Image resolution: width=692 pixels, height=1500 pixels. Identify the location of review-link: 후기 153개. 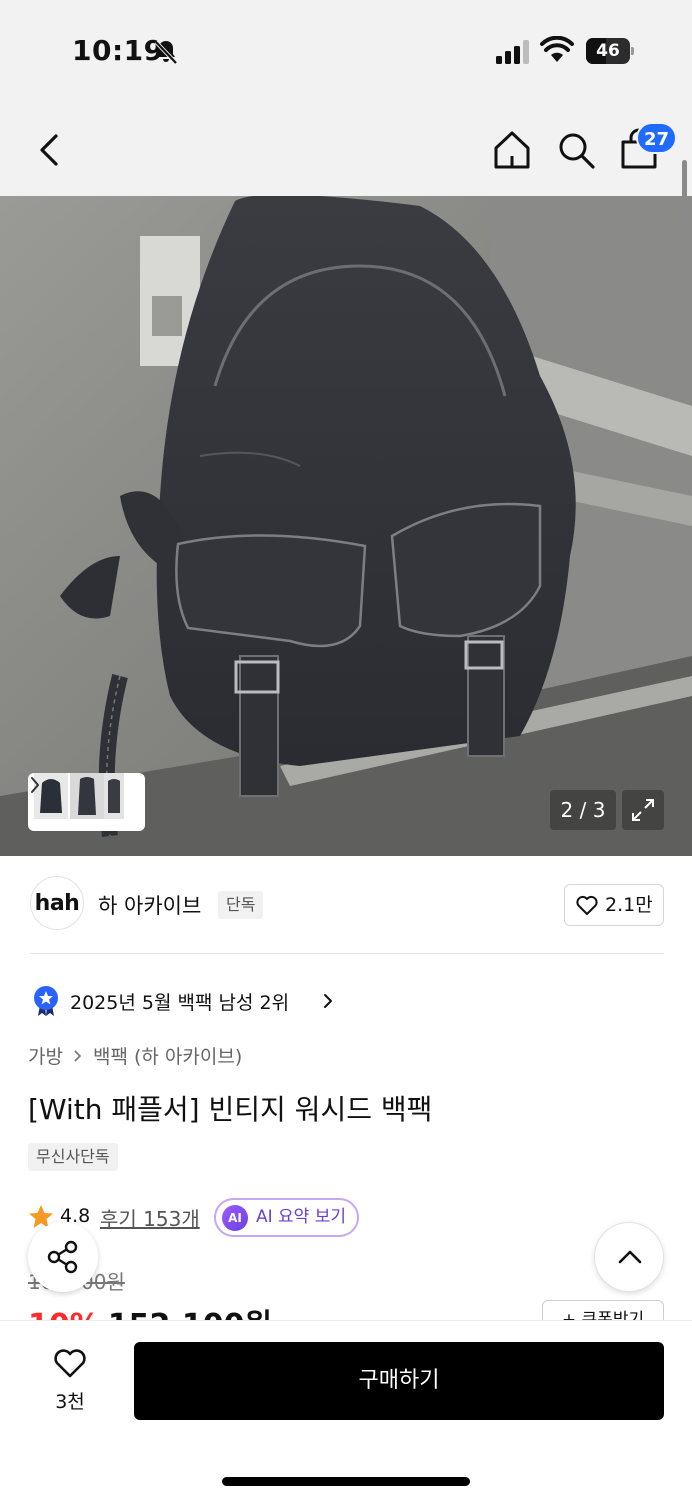
(150, 1217).